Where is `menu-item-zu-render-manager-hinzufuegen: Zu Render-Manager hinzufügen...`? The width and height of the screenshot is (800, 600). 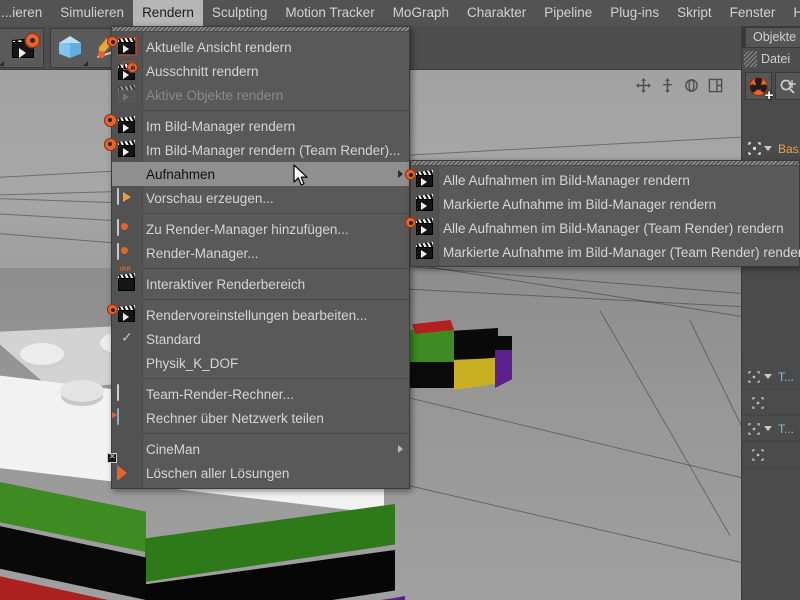 menu-item-zu-render-manager-hinzufuegen: Zu Render-Manager hinzufügen... is located at coordinates (260, 229).